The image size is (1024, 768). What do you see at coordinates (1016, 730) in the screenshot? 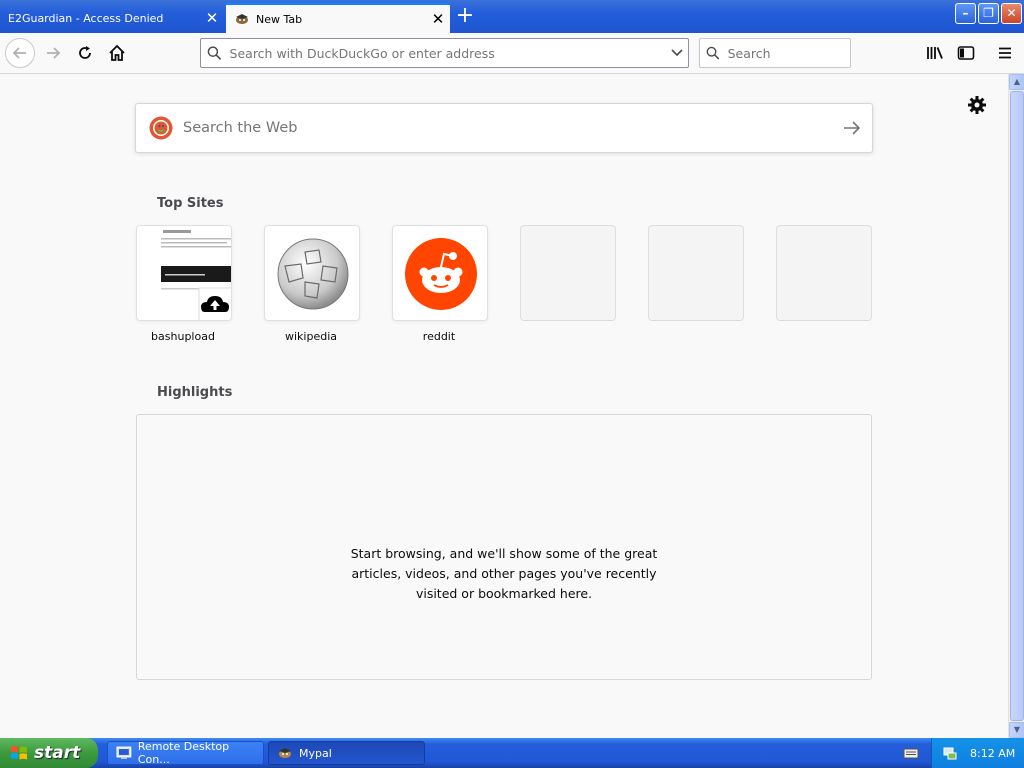
I see `scroll-down-arrow-icon: ▼` at bounding box center [1016, 730].